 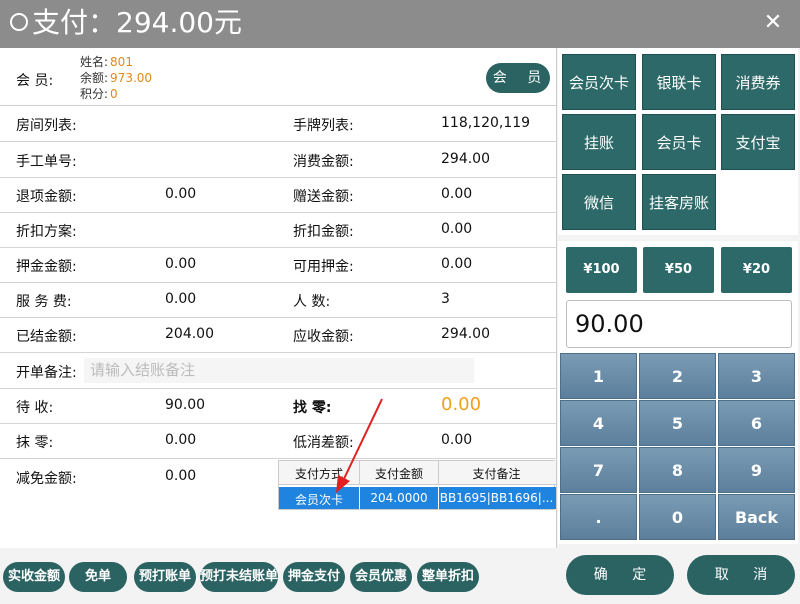 I want to click on key-1: 1, so click(x=598, y=376).